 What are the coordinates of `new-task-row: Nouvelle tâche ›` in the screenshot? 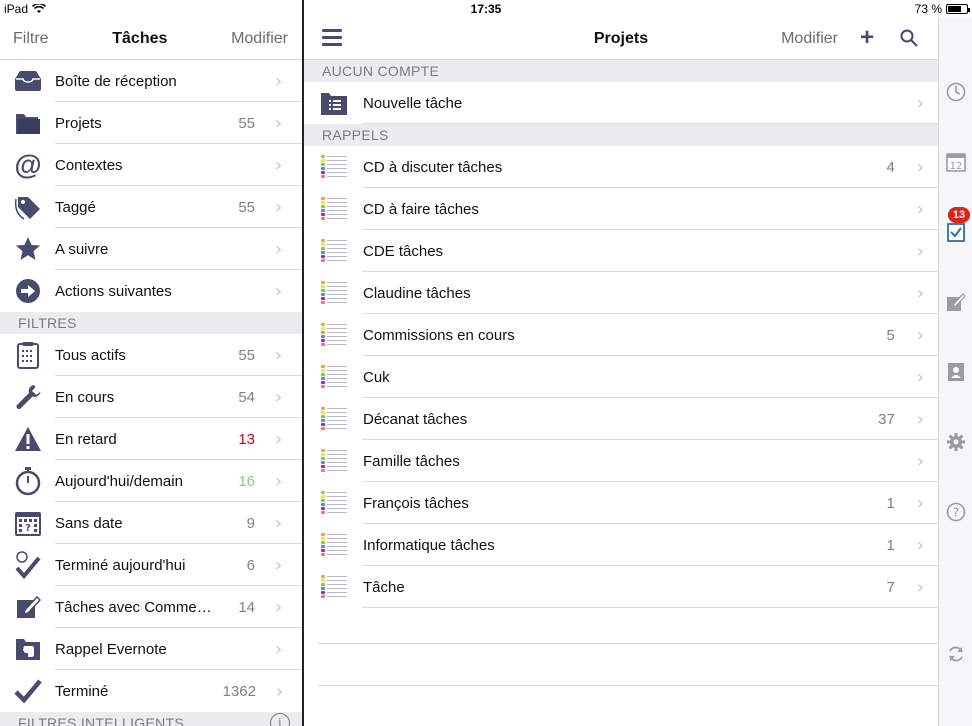 It's located at (621, 103).